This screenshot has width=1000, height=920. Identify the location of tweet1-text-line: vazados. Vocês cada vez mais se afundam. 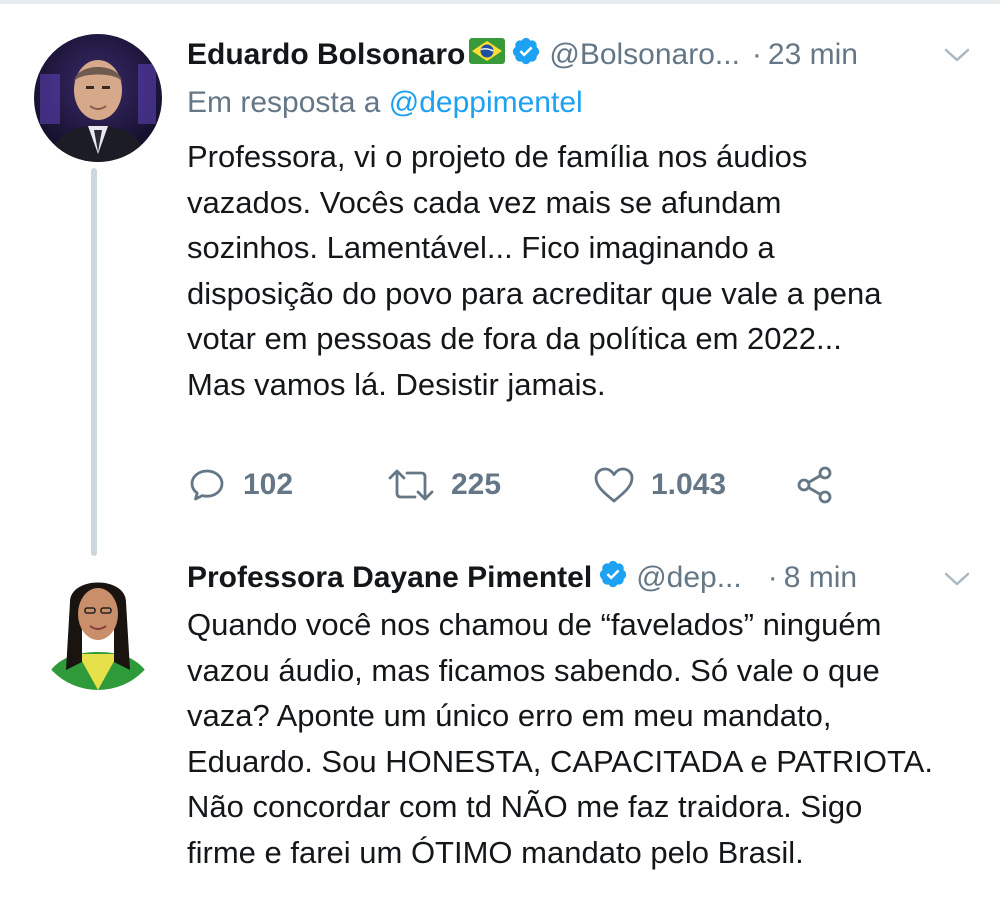
(484, 202).